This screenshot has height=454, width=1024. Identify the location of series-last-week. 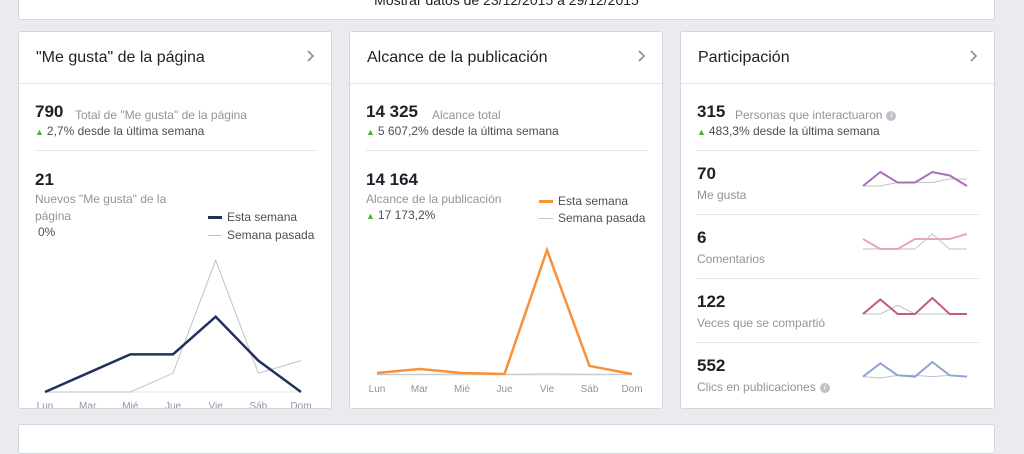
(173, 325).